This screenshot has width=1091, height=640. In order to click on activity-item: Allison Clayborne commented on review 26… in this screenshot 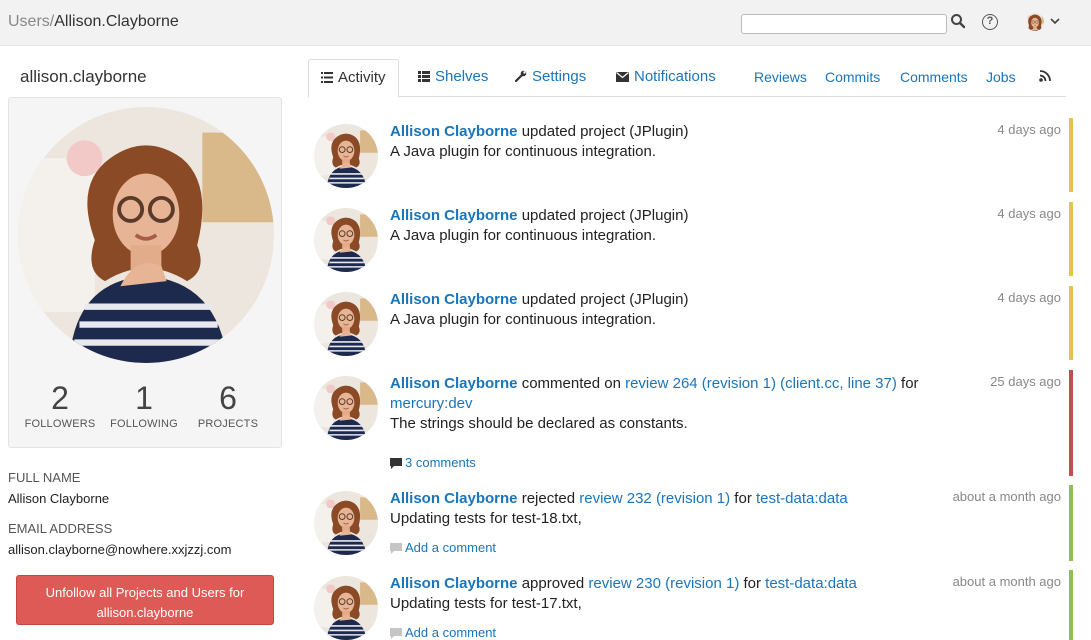, I will do `click(690, 423)`.